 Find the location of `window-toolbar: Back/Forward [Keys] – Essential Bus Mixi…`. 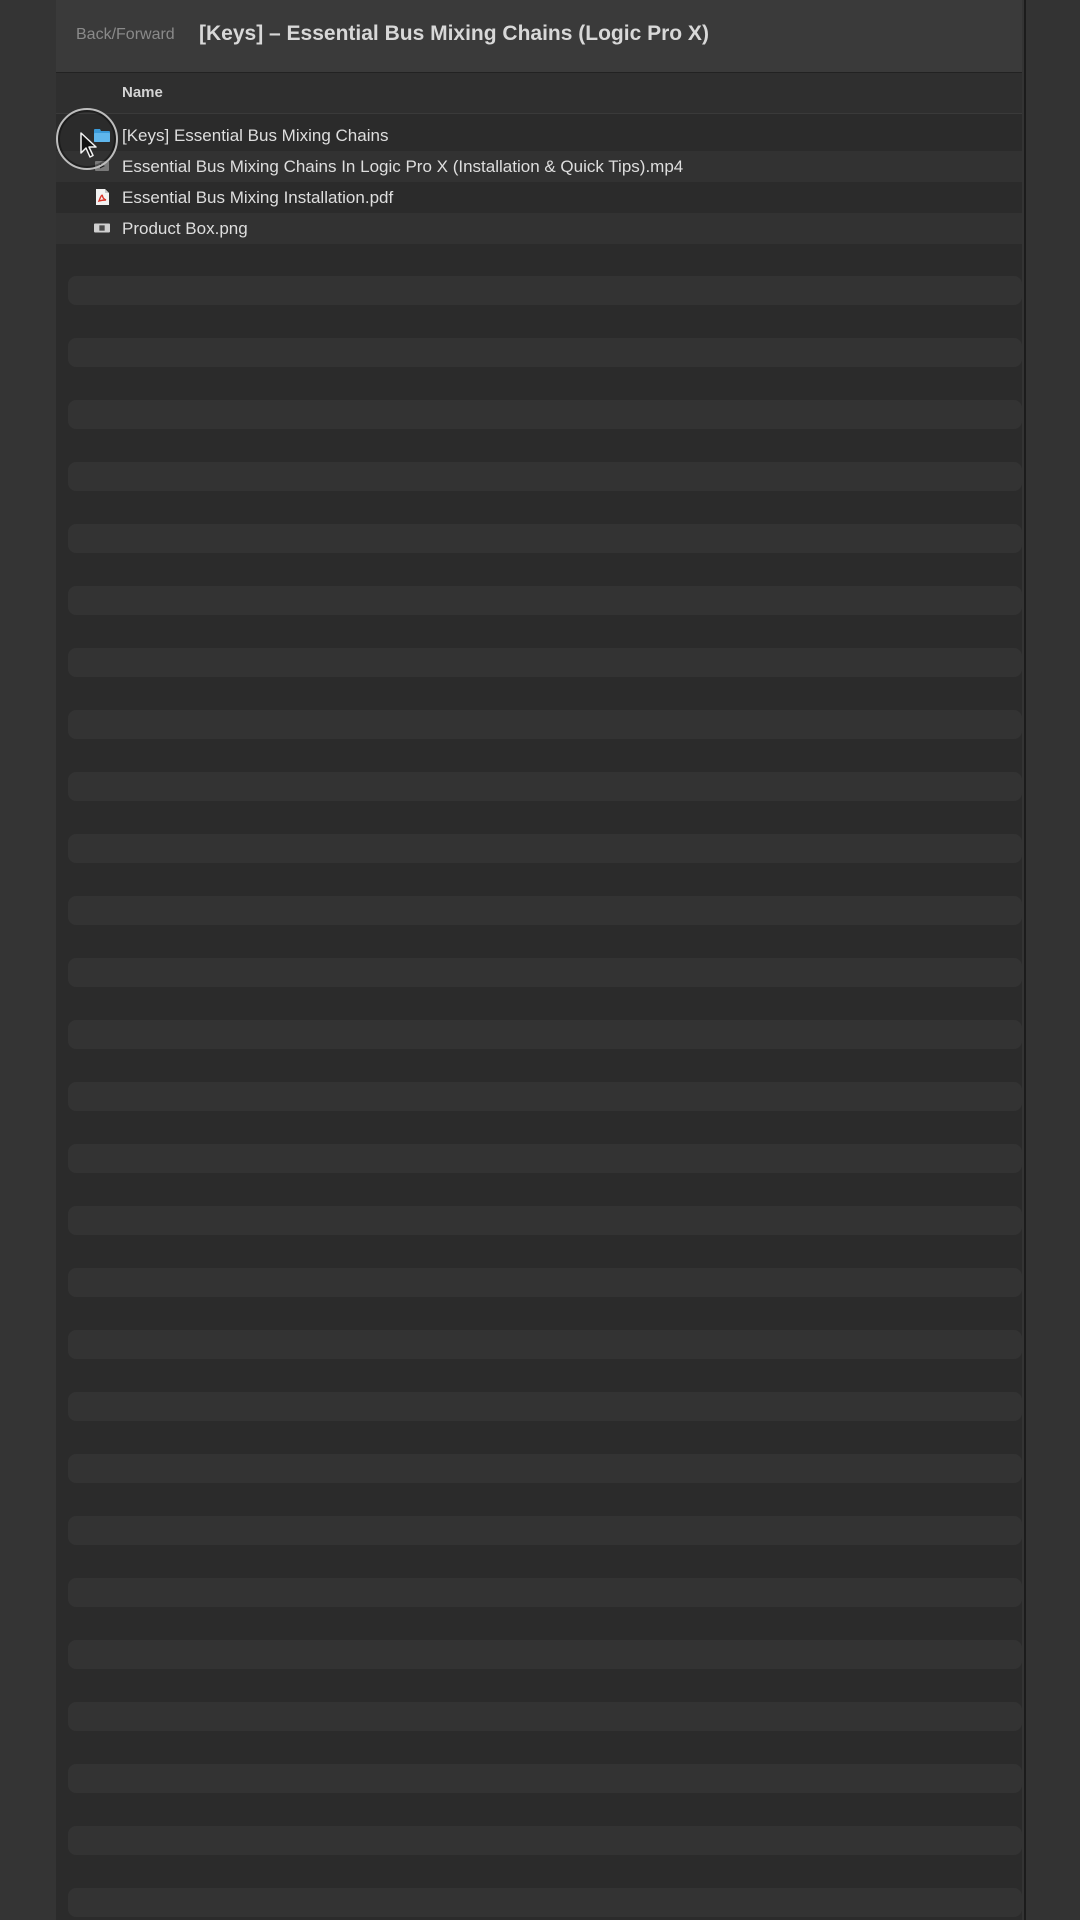

window-toolbar: Back/Forward [Keys] – Essential Bus Mixi… is located at coordinates (539, 36).